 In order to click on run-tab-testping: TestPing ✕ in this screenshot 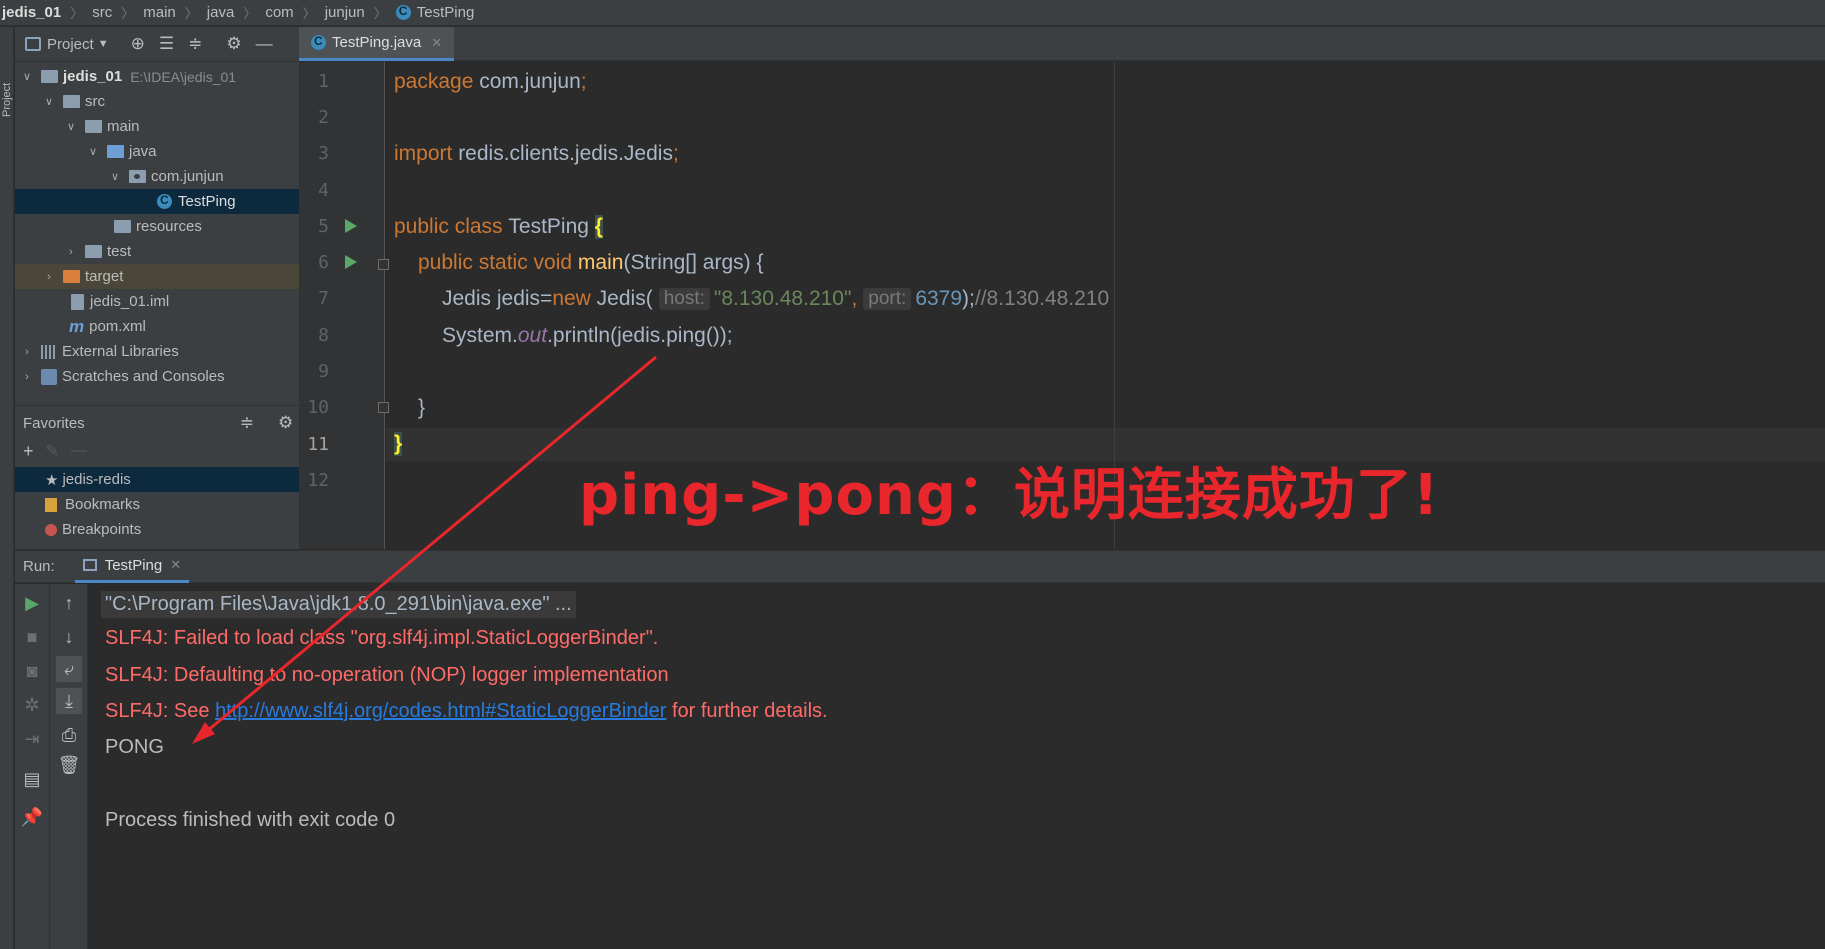, I will do `click(132, 566)`.